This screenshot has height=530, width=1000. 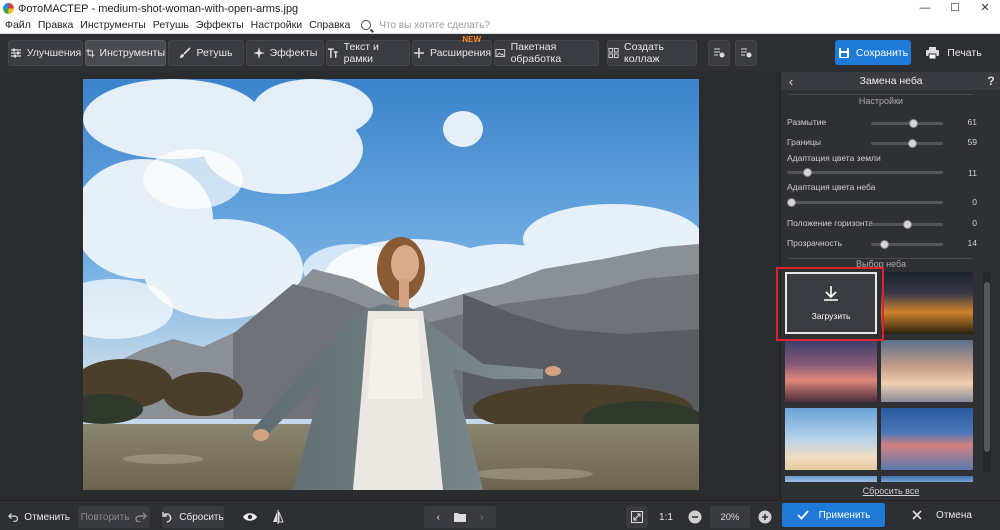 I want to click on list-add-icon, so click(x=719, y=53).